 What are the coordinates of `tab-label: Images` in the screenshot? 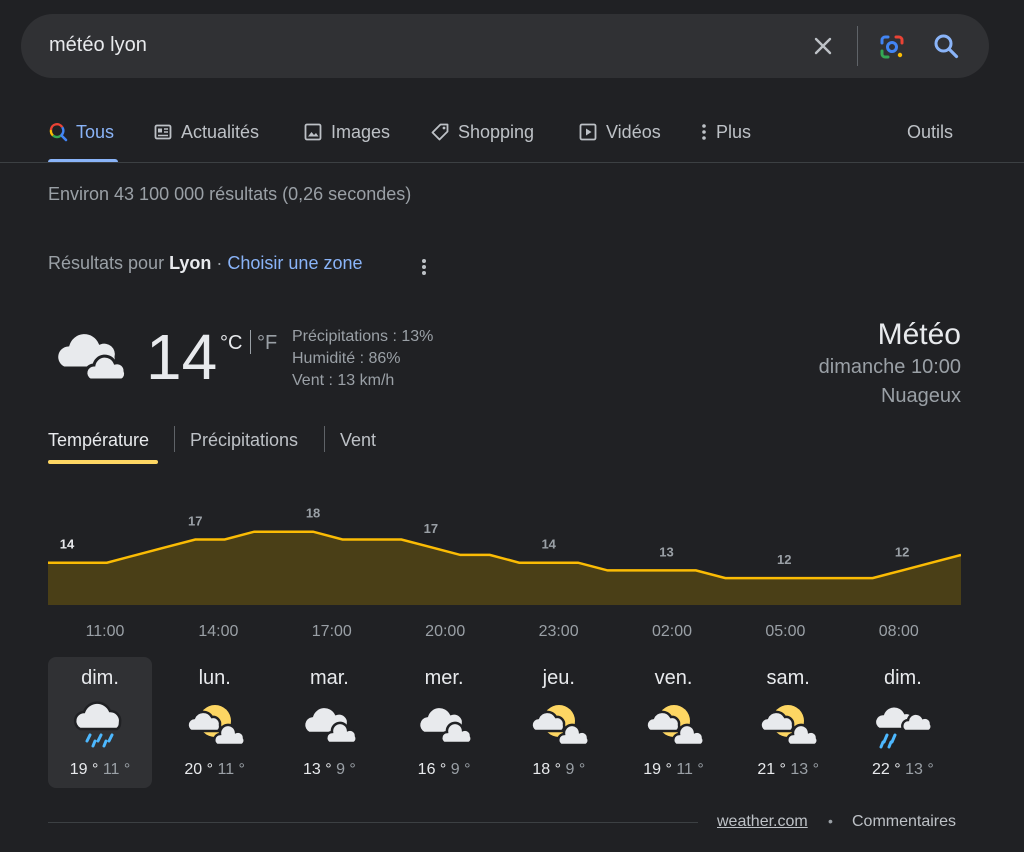 It's located at (361, 131).